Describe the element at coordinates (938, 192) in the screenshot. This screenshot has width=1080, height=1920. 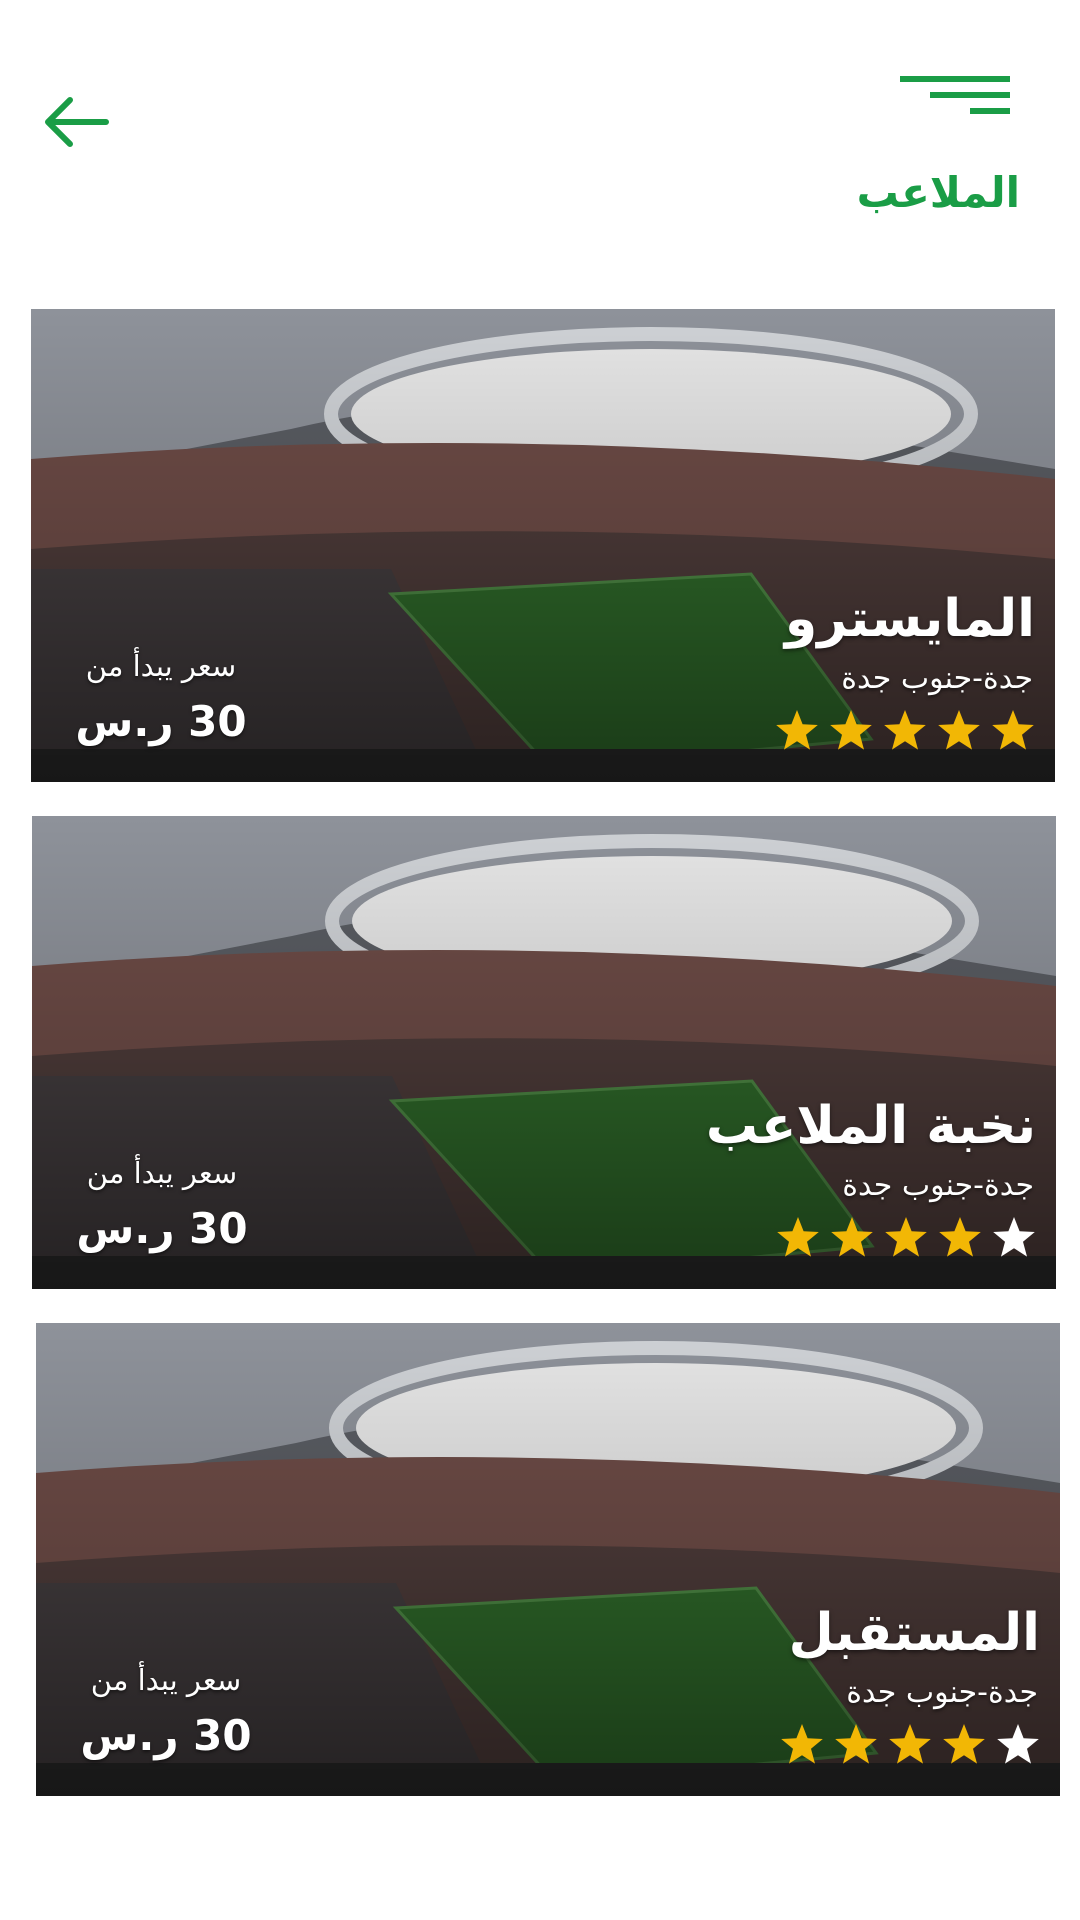
I see `page-title: الملاعب` at that location.